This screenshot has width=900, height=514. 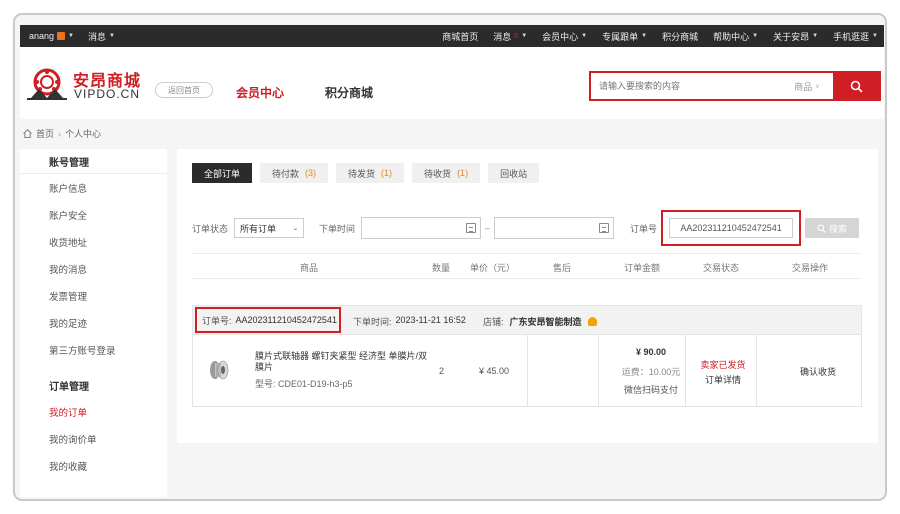 I want to click on sidebar-item-favorites: 我的收藏, so click(x=93, y=465).